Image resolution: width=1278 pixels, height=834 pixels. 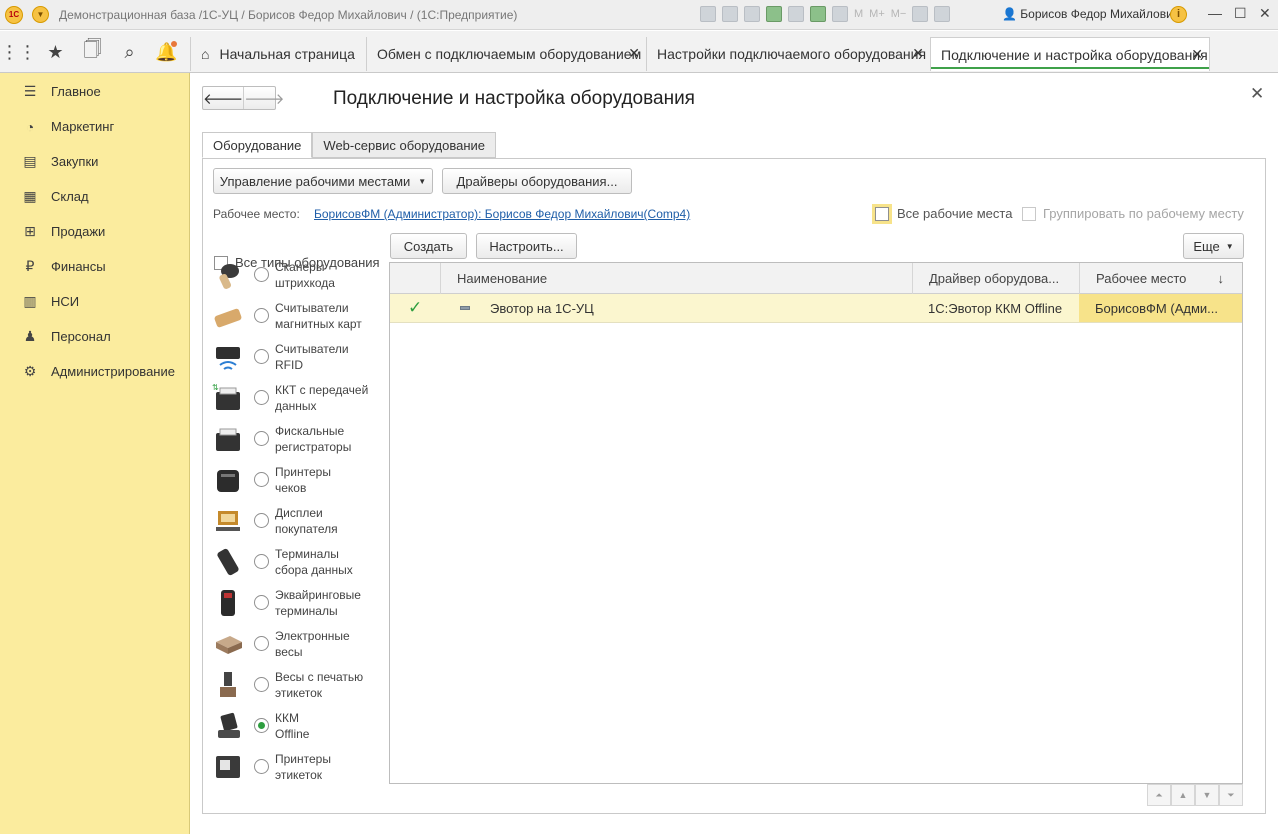 I want to click on star-icon: ★, so click(x=55, y=52).